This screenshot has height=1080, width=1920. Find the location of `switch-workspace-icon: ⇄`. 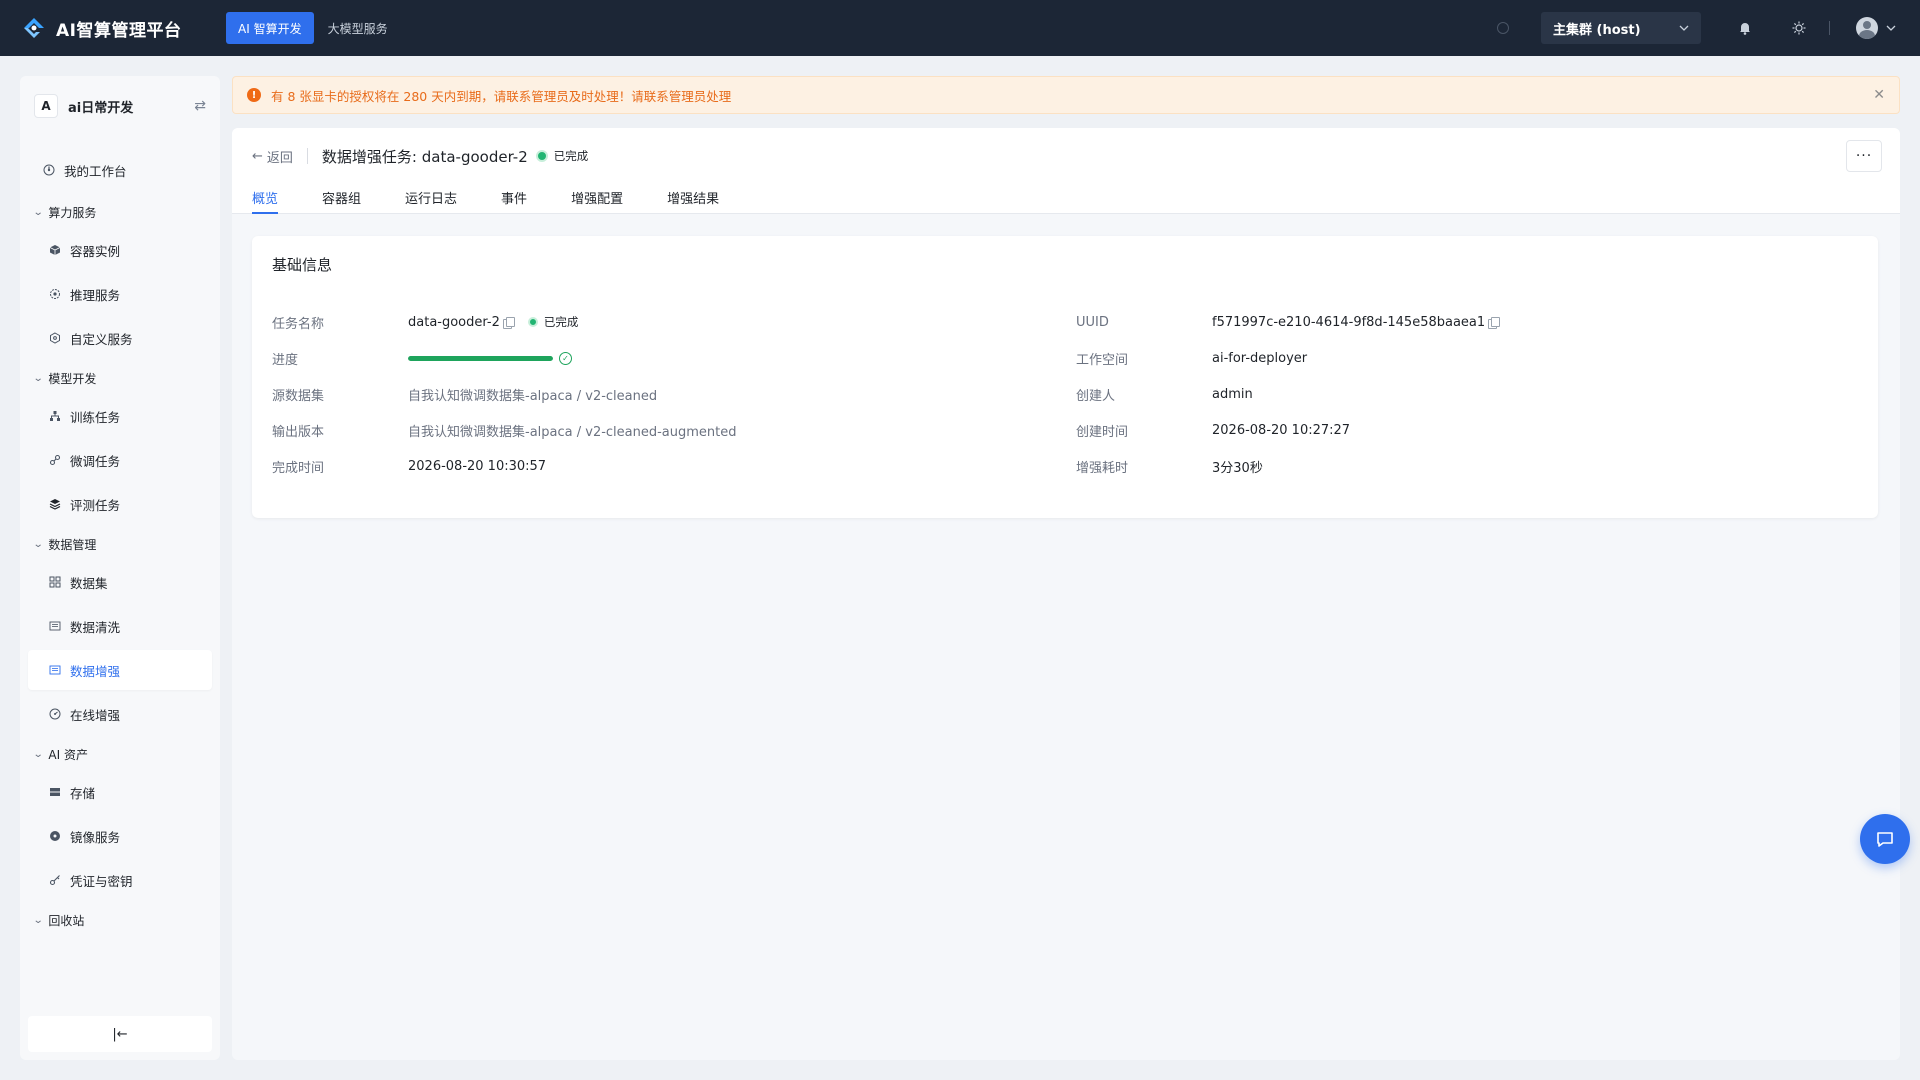

switch-workspace-icon: ⇄ is located at coordinates (200, 106).